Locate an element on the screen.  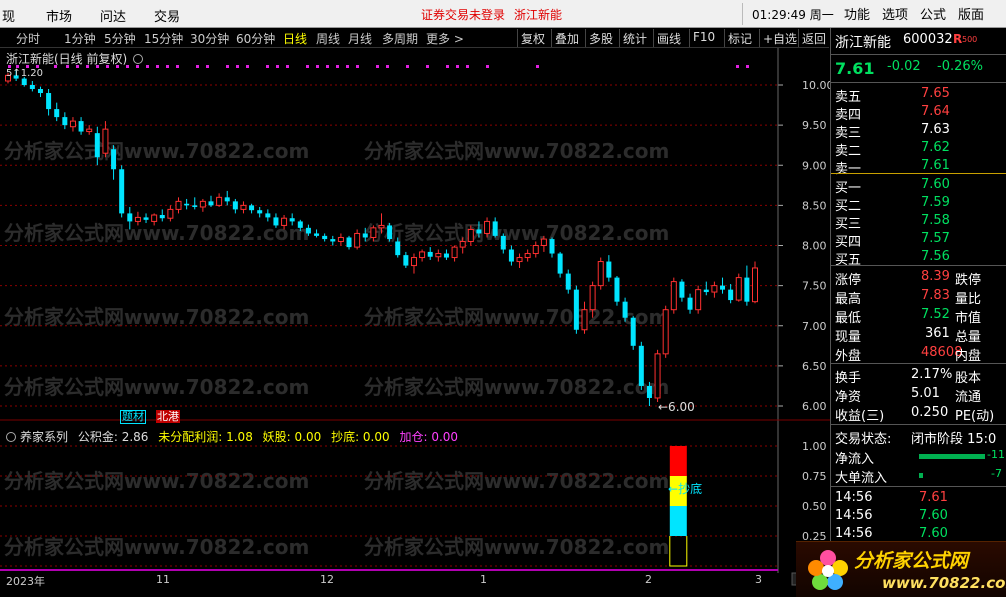
stat-label: 净资 is located at coordinates (848, 397).